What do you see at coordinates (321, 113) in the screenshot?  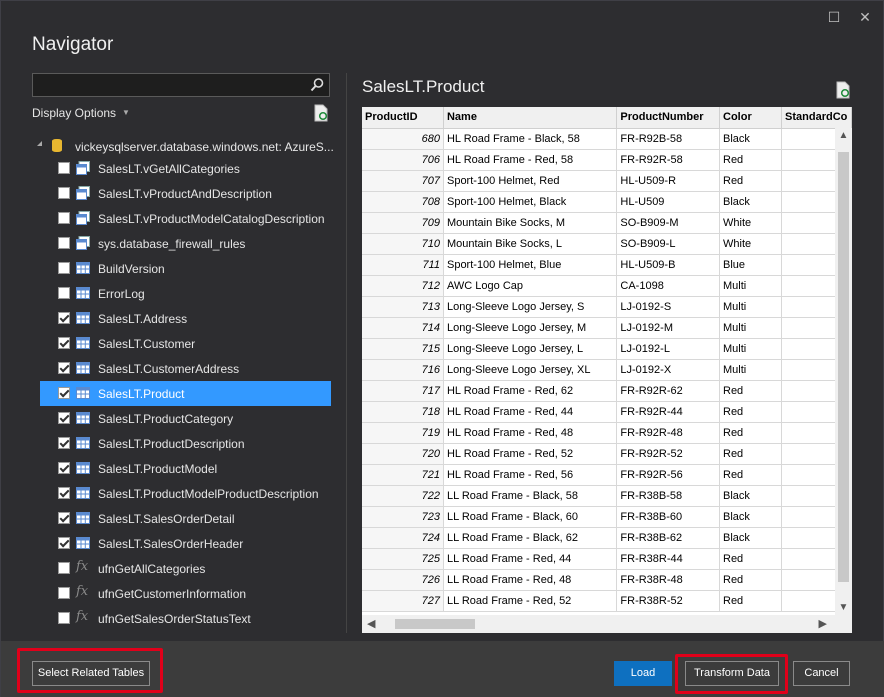 I see `refresh-icon` at bounding box center [321, 113].